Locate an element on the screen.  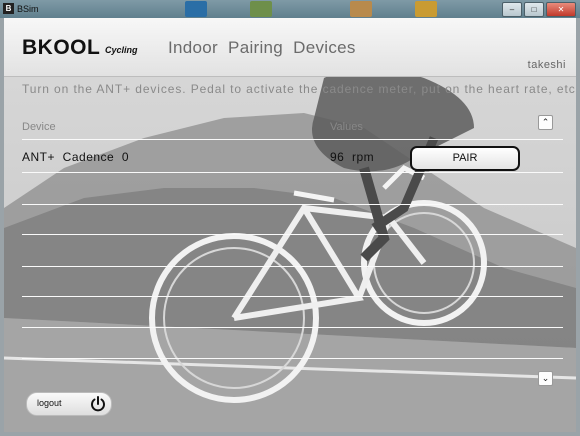
pair-button: PAIR is located at coordinates (465, 158).